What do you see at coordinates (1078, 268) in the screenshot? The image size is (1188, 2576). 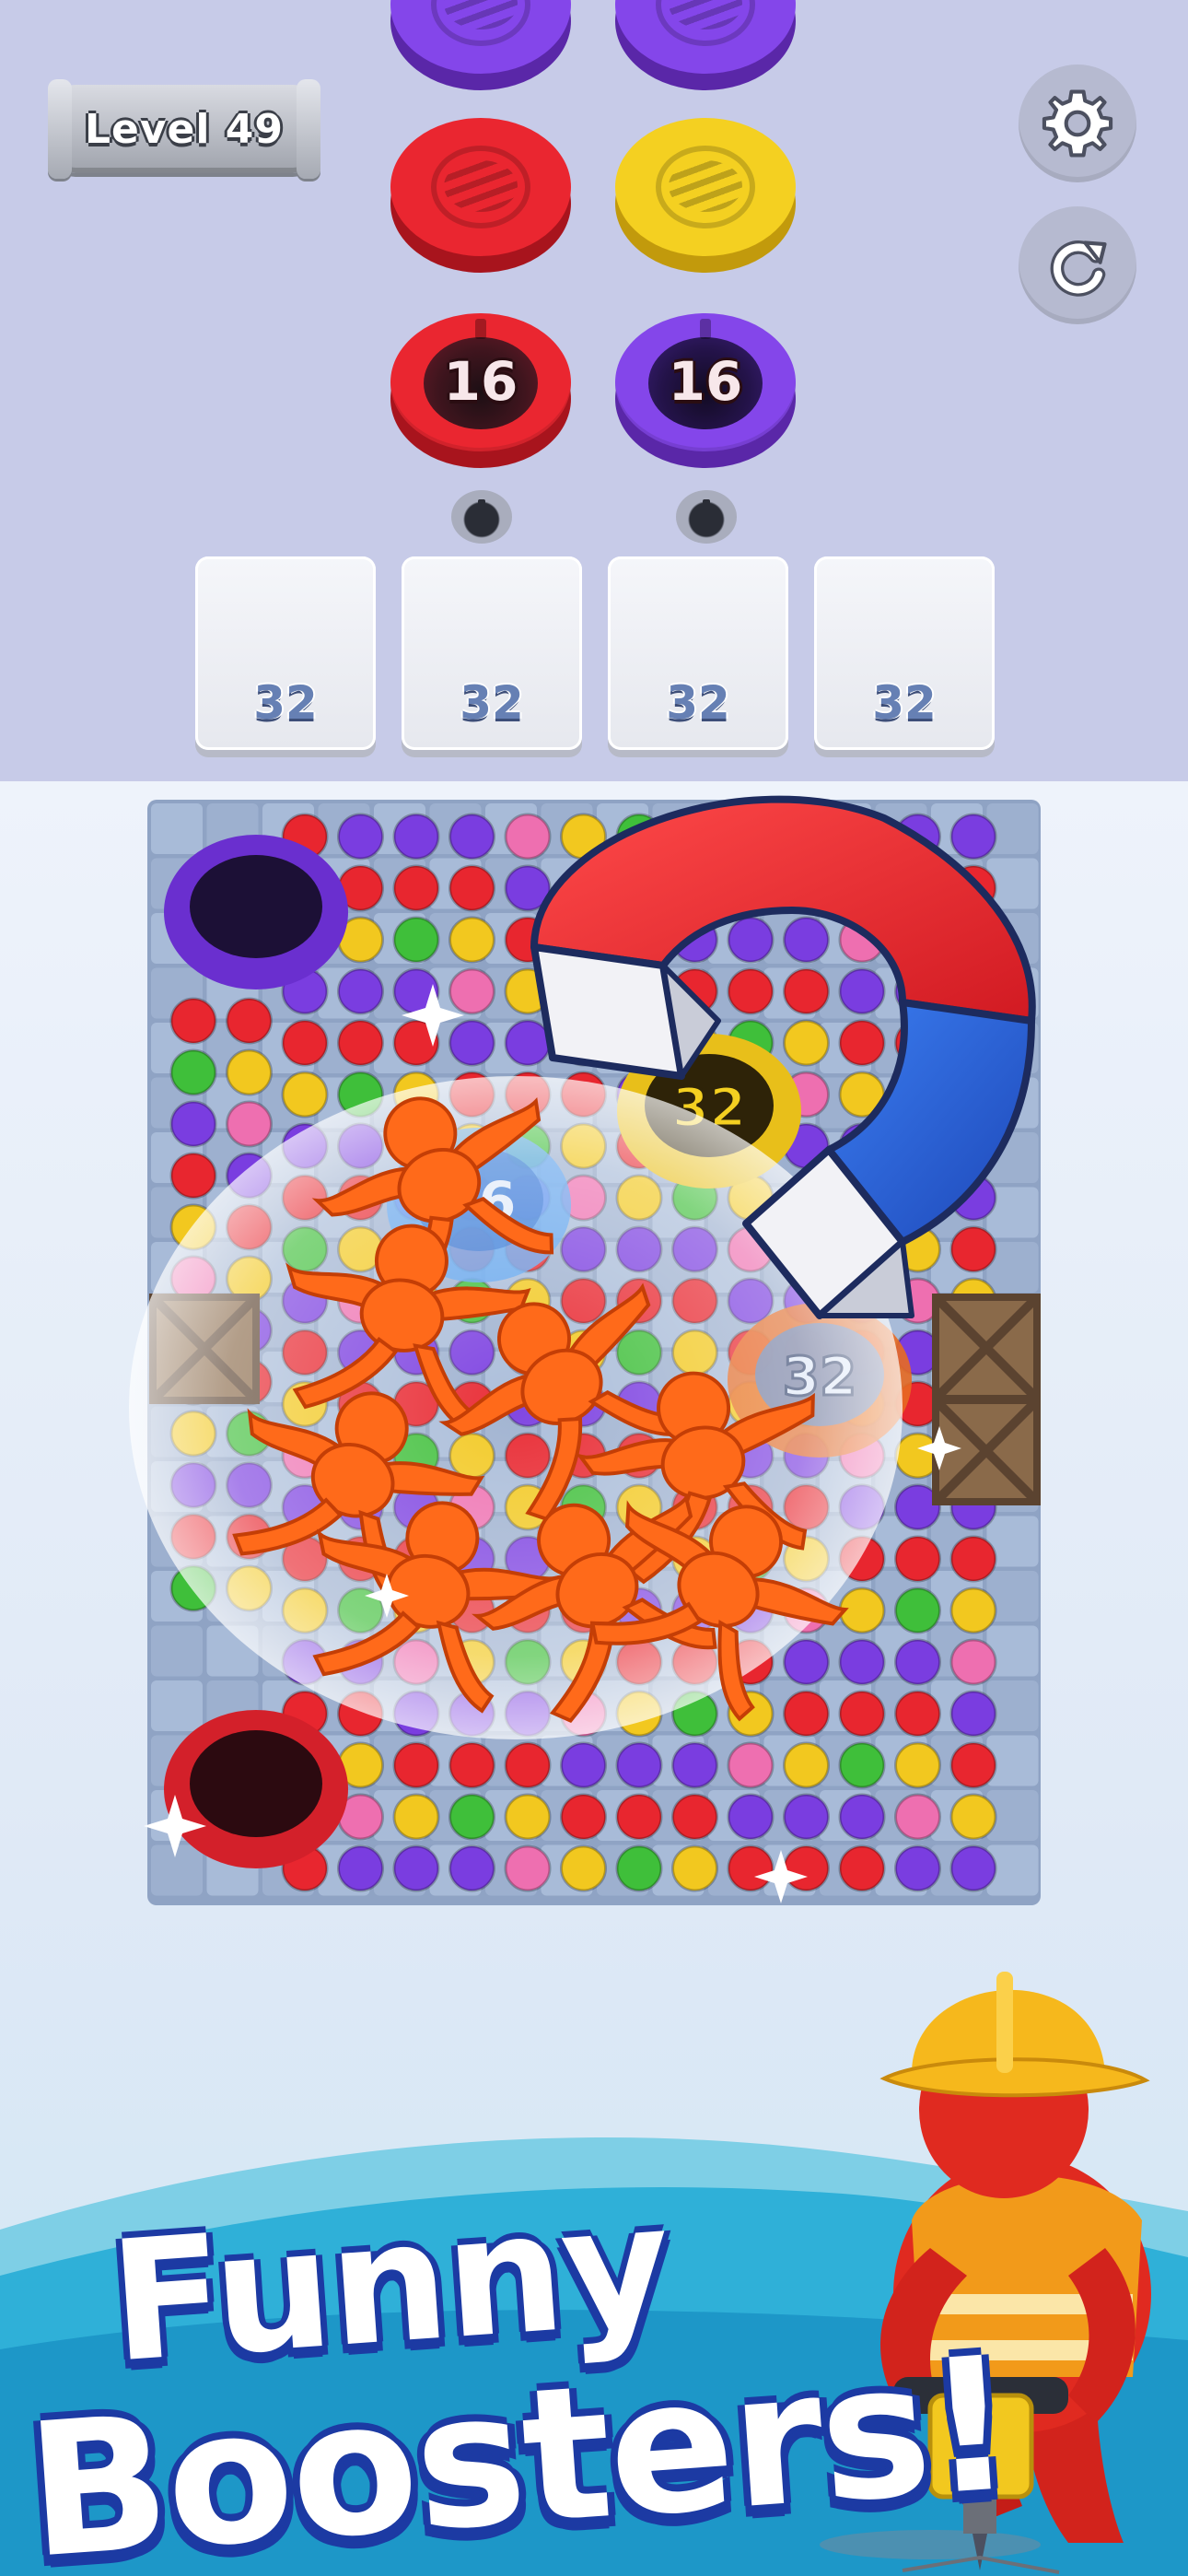 I see `restart-icon` at bounding box center [1078, 268].